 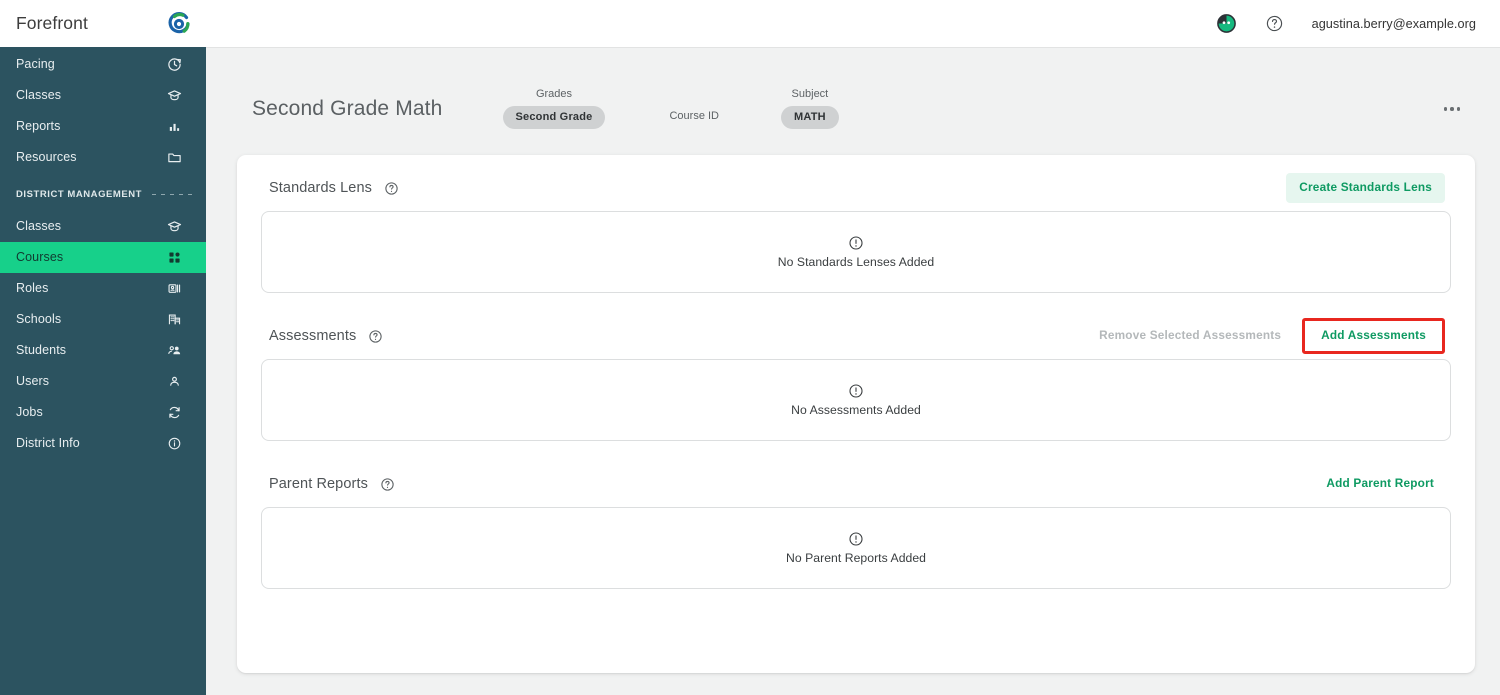 What do you see at coordinates (810, 94) in the screenshot?
I see `subject-label: Subject` at bounding box center [810, 94].